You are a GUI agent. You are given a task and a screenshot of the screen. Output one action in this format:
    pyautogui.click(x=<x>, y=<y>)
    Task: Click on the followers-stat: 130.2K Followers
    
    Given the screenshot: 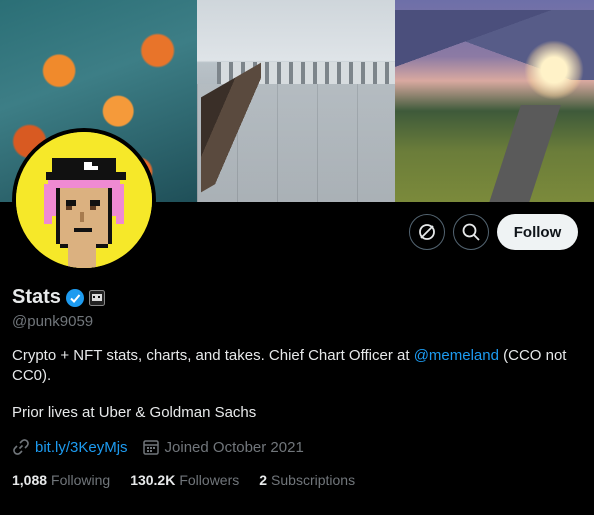 What is the action you would take?
    pyautogui.click(x=184, y=480)
    